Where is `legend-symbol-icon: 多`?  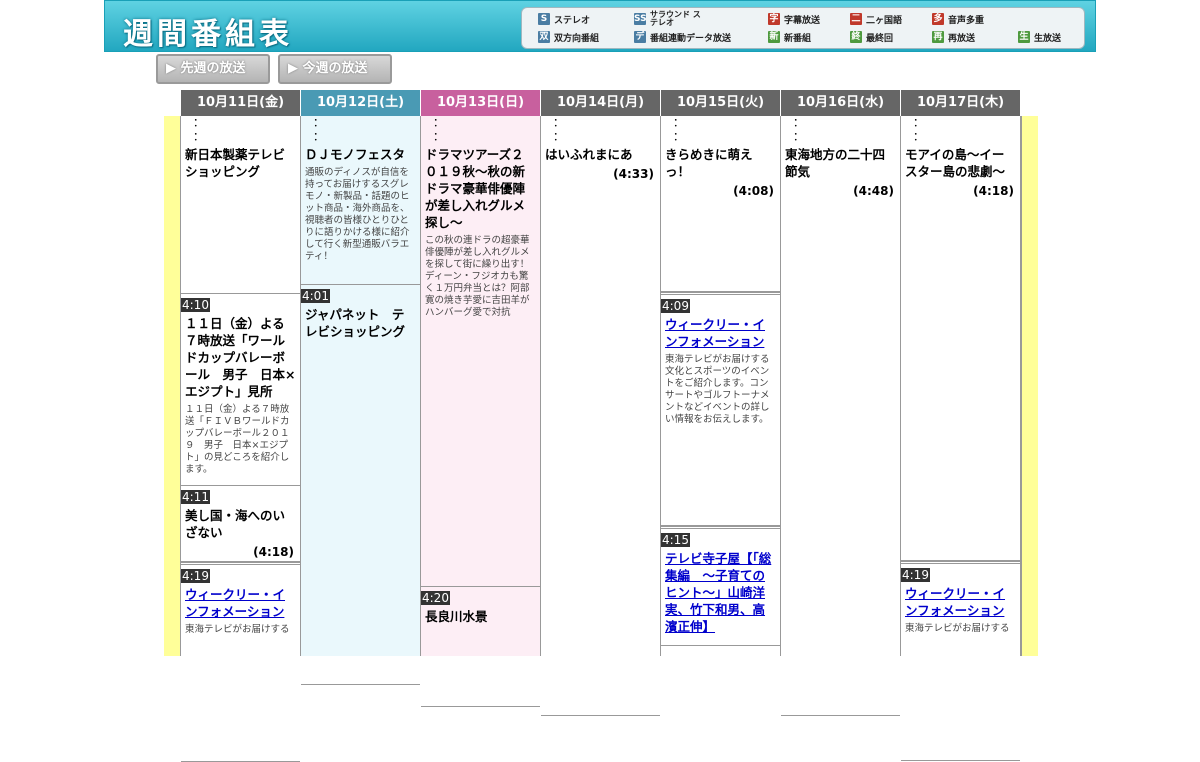 legend-symbol-icon: 多 is located at coordinates (938, 19).